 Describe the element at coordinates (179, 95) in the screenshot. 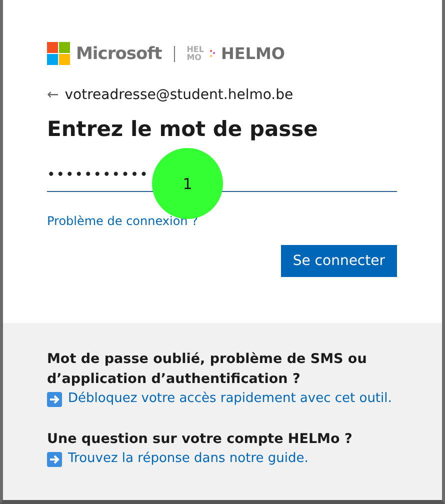

I see `account-email: votreadresse@student.helmo.be` at that location.